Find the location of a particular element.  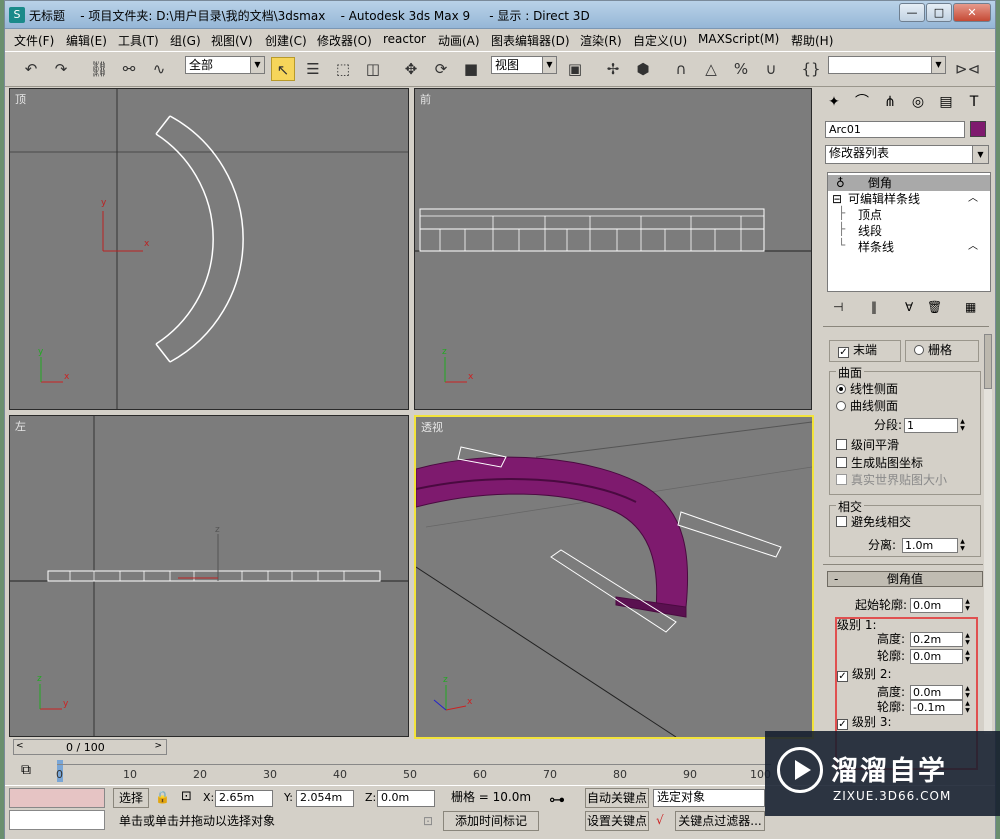

keyboard-shortcut-icon: ⬢ is located at coordinates (643, 69).